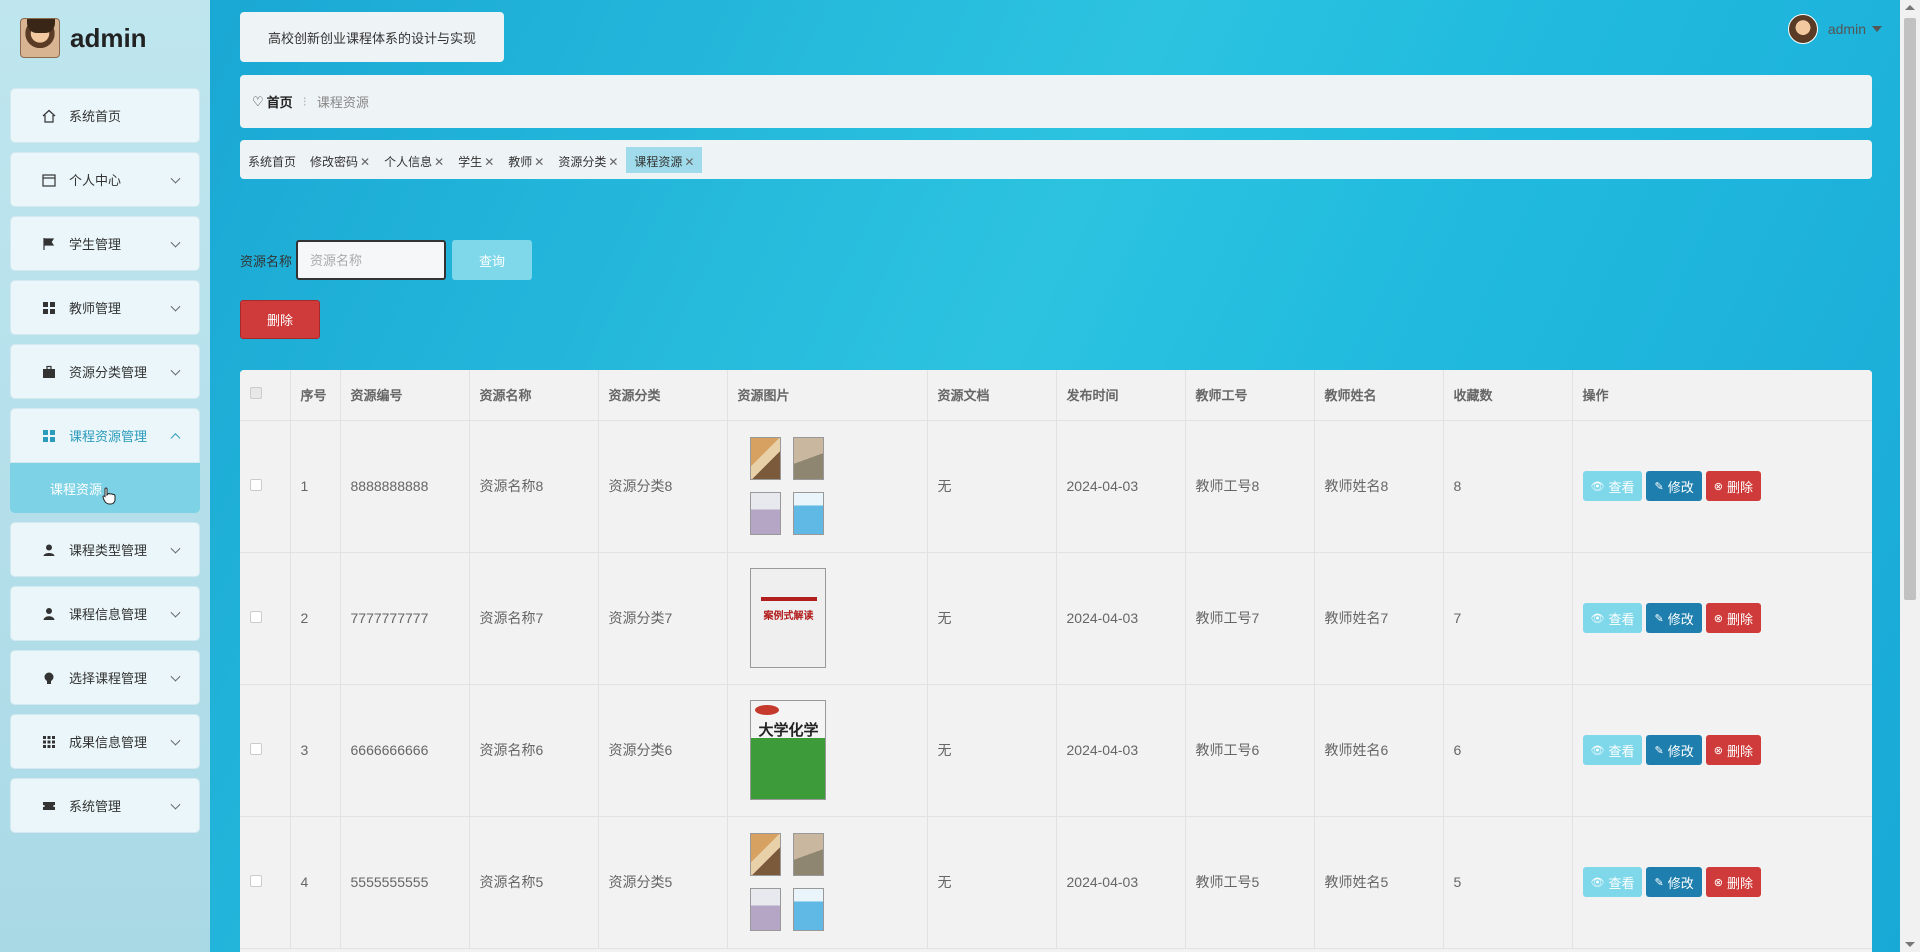 This screenshot has width=1920, height=952. I want to click on system-title: 高校创新创业课程体系的设计与实现, so click(372, 37).